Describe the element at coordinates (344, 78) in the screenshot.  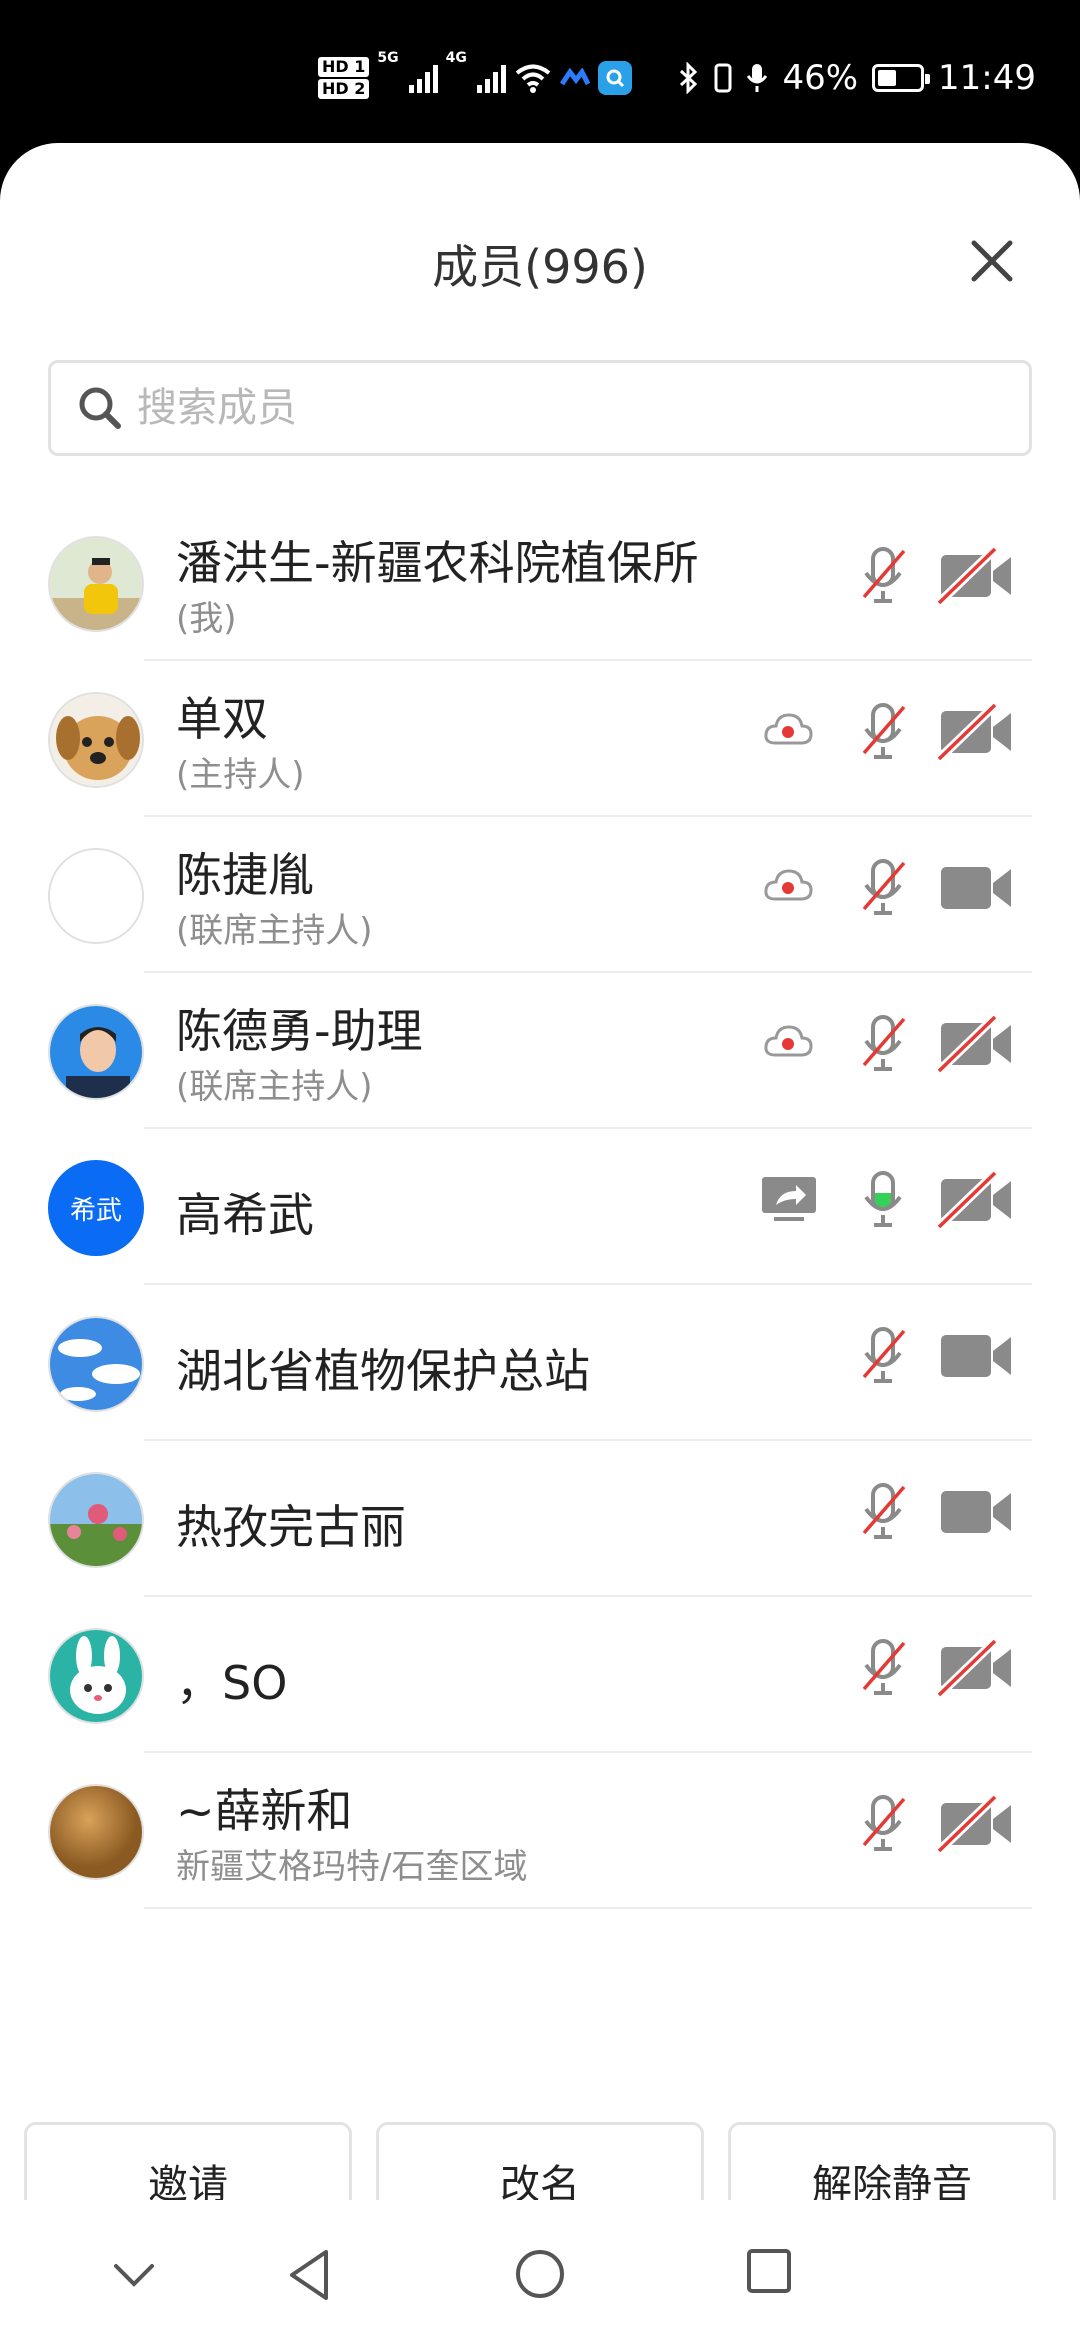
I see `hd-voice-icons: HD 1 HD 2` at that location.